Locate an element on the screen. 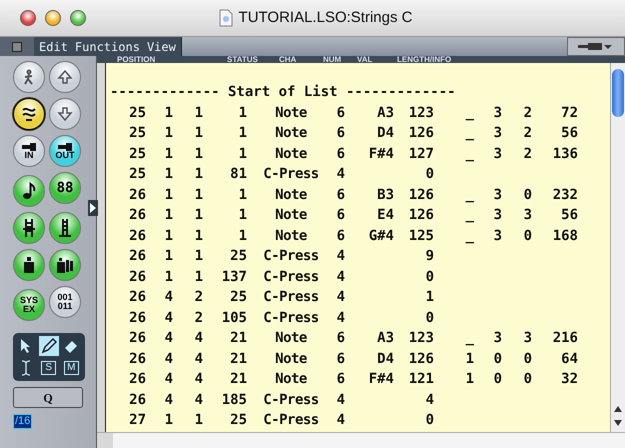 The width and height of the screenshot is (625, 448). event-row: 26 1 1 1 Note 6 E4 126 _ 3 3 56 is located at coordinates (359, 215).